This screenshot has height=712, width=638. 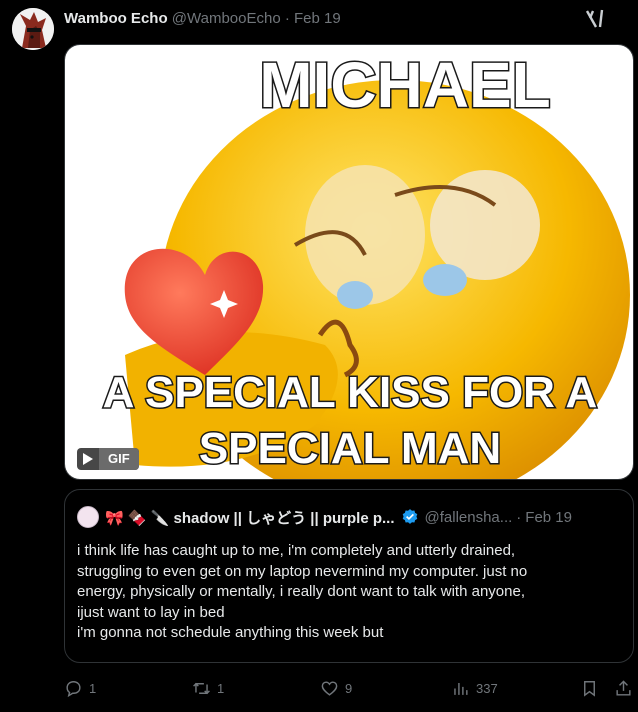 I want to click on caption-bottom-line2: SPECIAL MAN, so click(x=350, y=448).